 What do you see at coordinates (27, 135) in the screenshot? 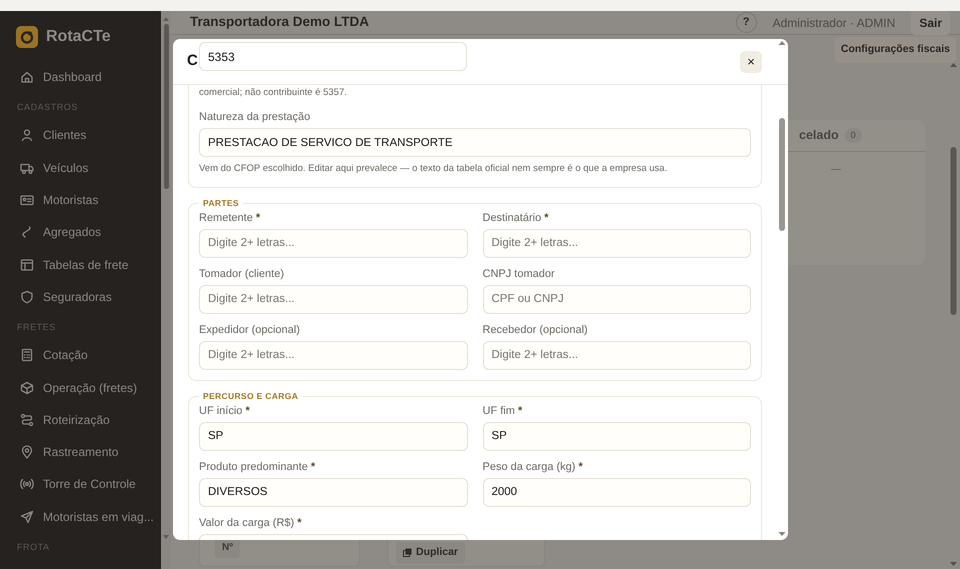
I see `person-icon` at bounding box center [27, 135].